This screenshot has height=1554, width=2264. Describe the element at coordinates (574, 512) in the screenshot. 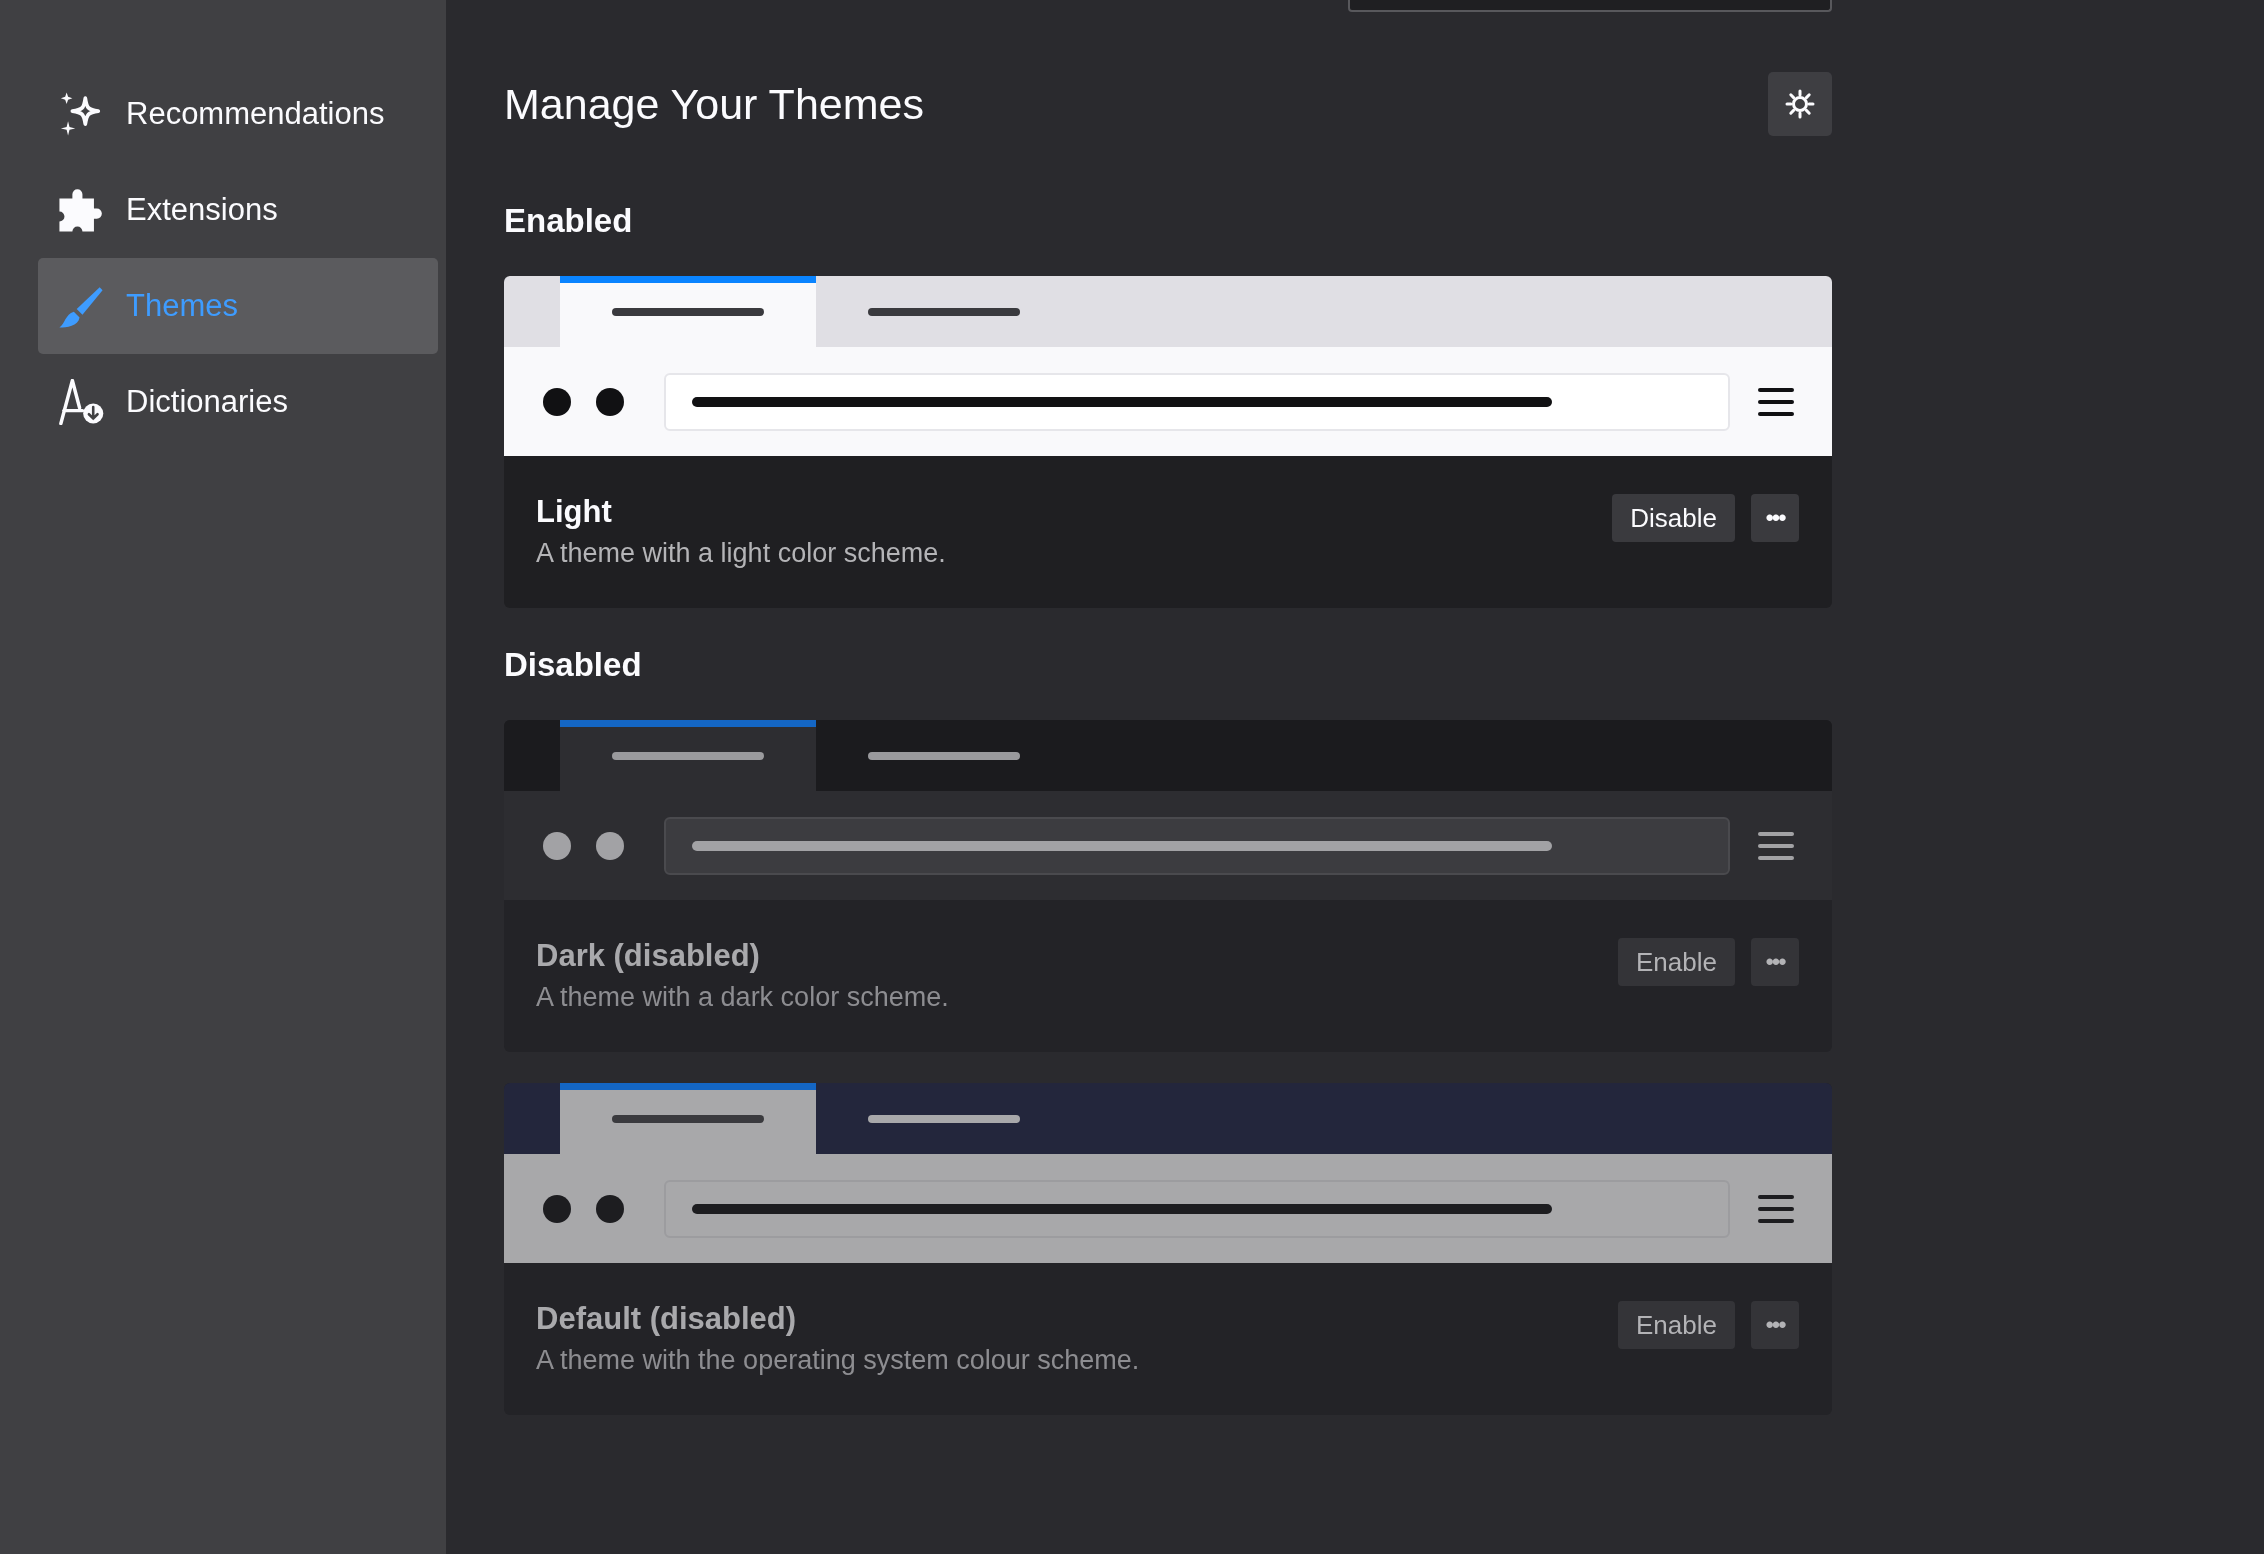

I see `theme-name: Light` at that location.